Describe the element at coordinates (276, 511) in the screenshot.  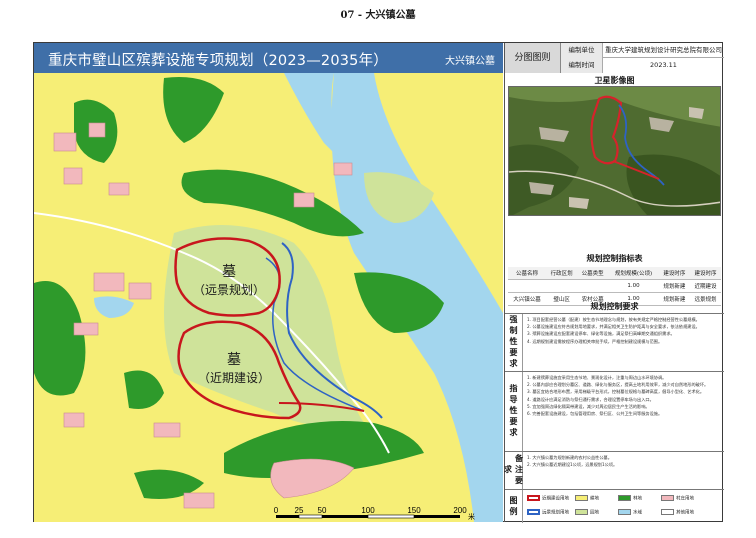
I see `scale-tick-0: 0` at that location.